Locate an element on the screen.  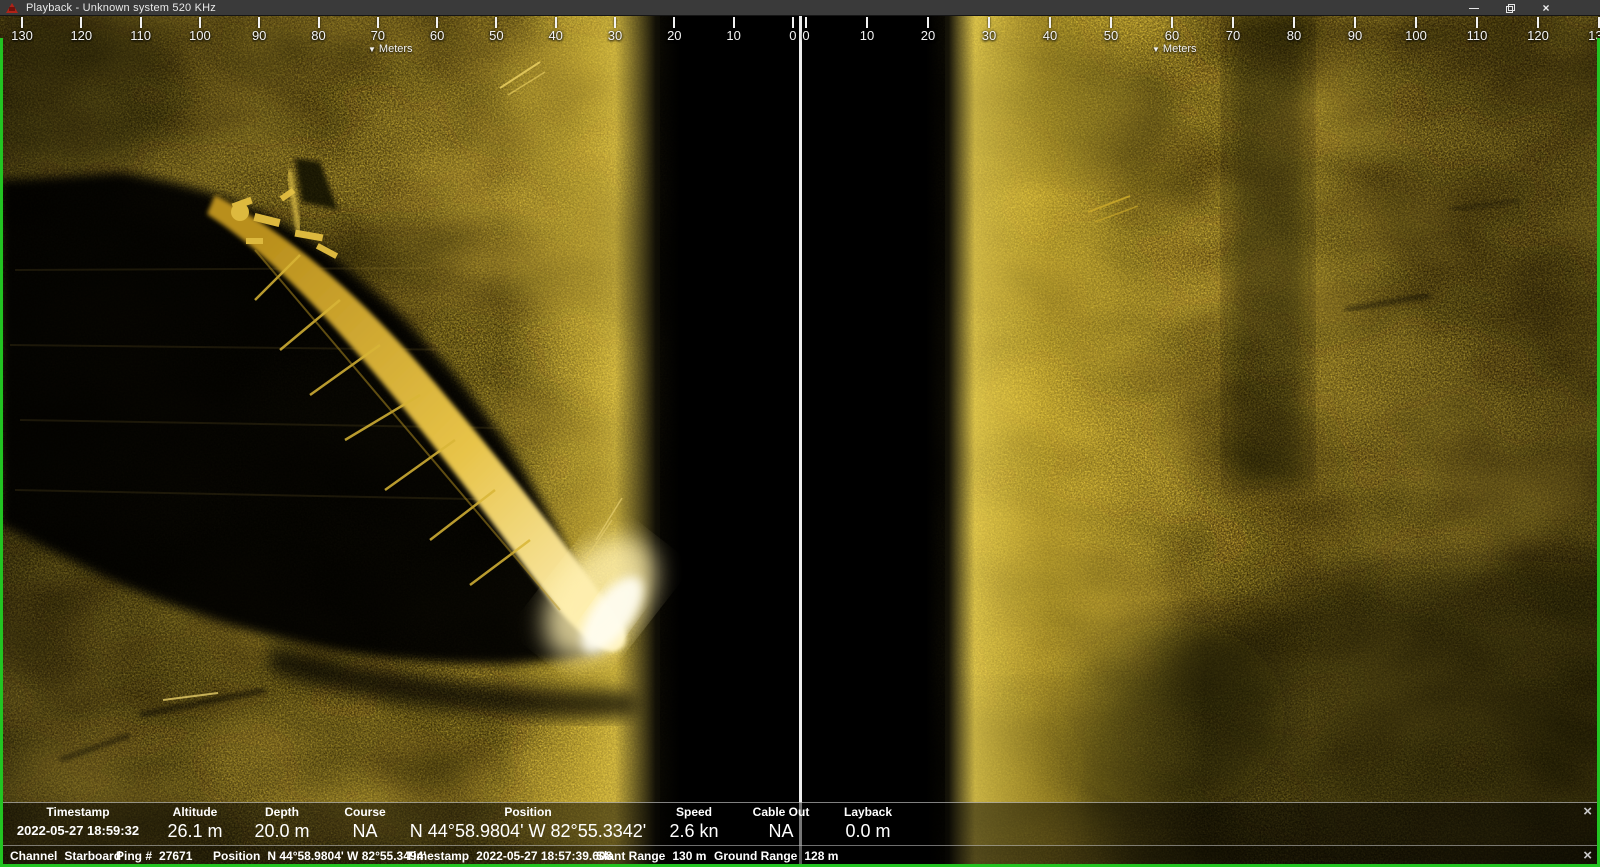
field-timestamp: Timestamp 2022-05-27 18:59:32 is located at coordinates (78, 823).